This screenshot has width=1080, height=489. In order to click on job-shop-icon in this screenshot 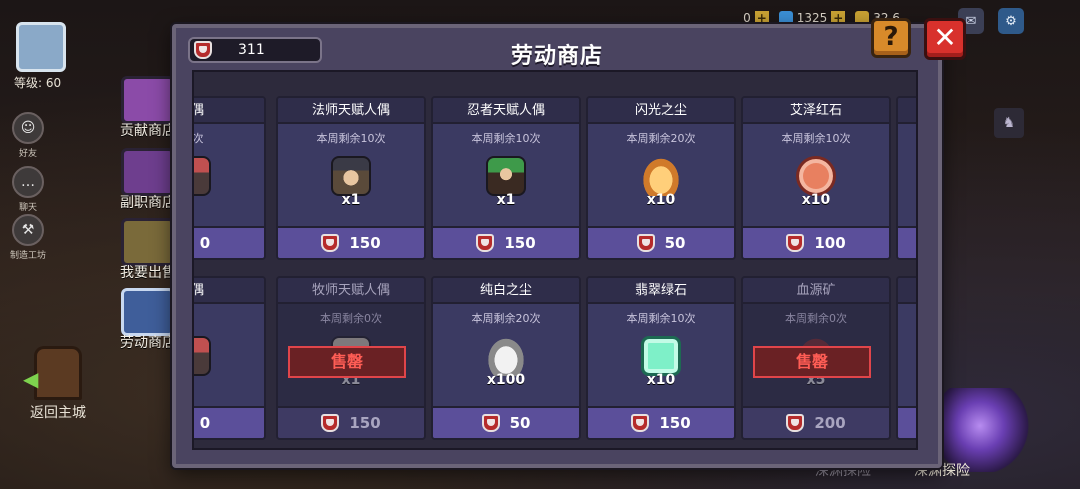, I will do `click(148, 172)`.